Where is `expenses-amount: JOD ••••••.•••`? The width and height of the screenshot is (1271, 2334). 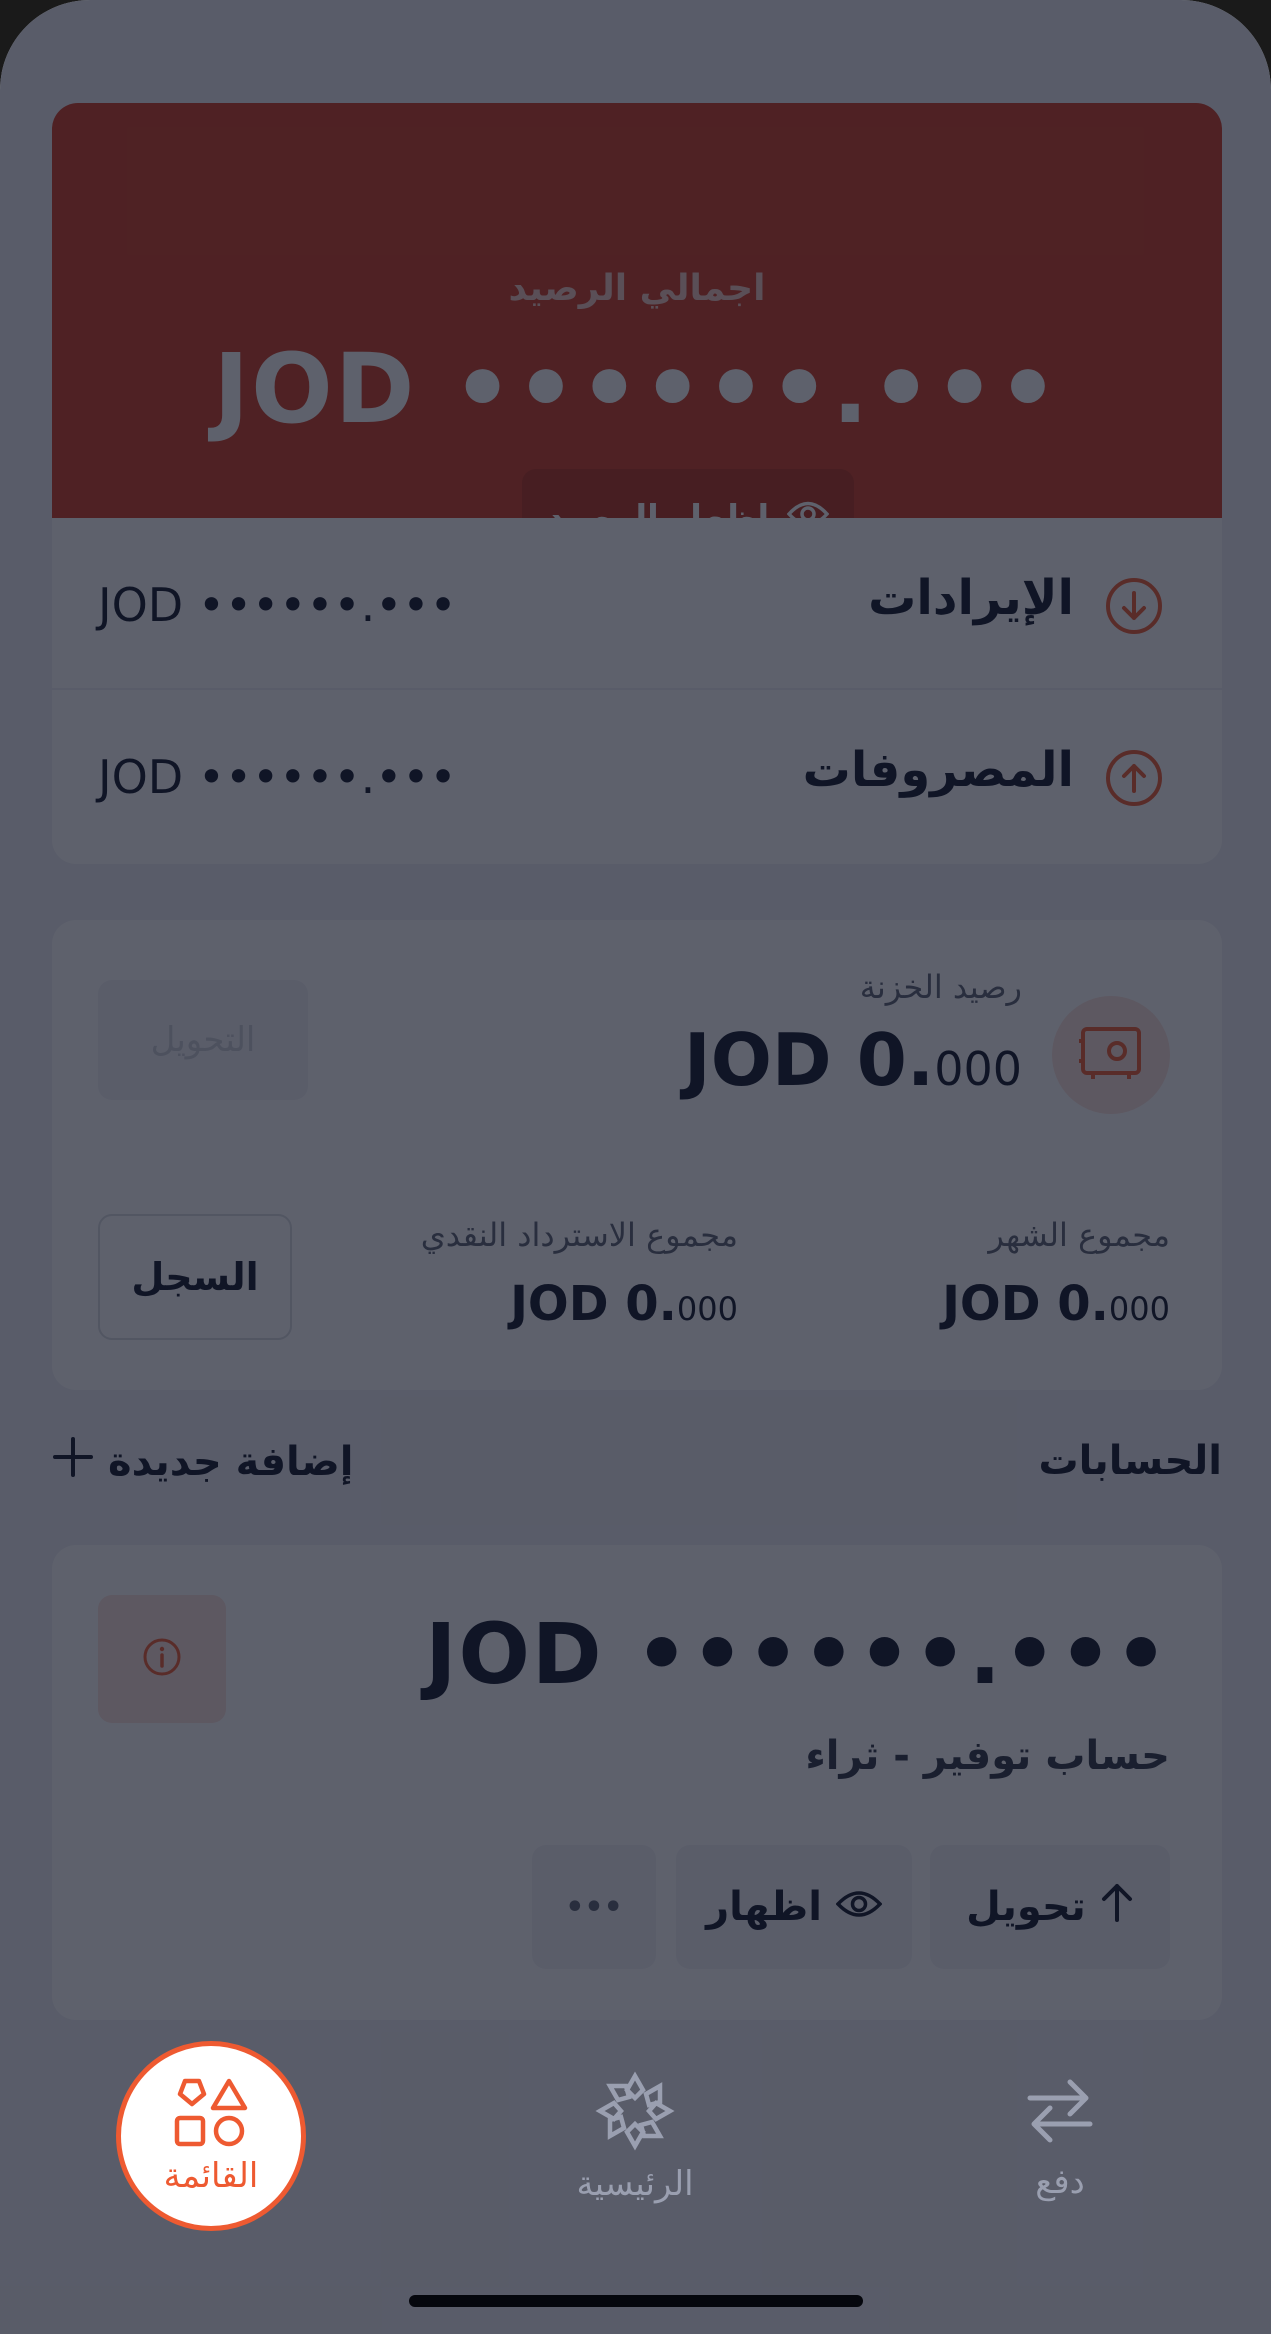 expenses-amount: JOD ••••••.••• is located at coordinates (277, 777).